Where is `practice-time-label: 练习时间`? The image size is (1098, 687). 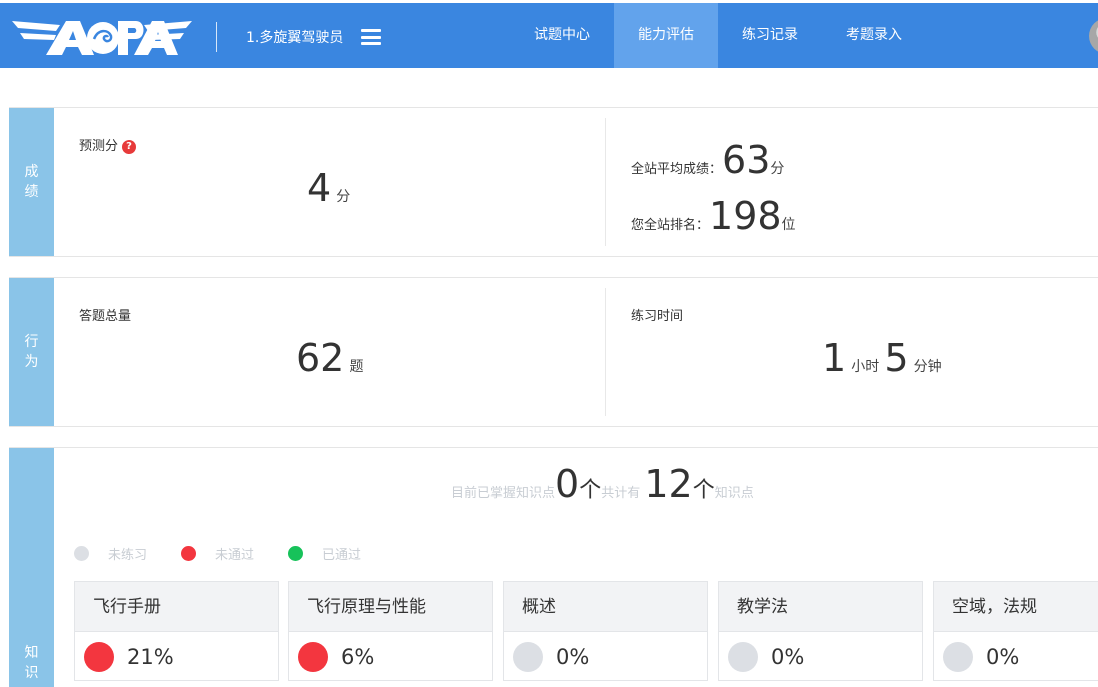
practice-time-label: 练习时间 is located at coordinates (657, 316).